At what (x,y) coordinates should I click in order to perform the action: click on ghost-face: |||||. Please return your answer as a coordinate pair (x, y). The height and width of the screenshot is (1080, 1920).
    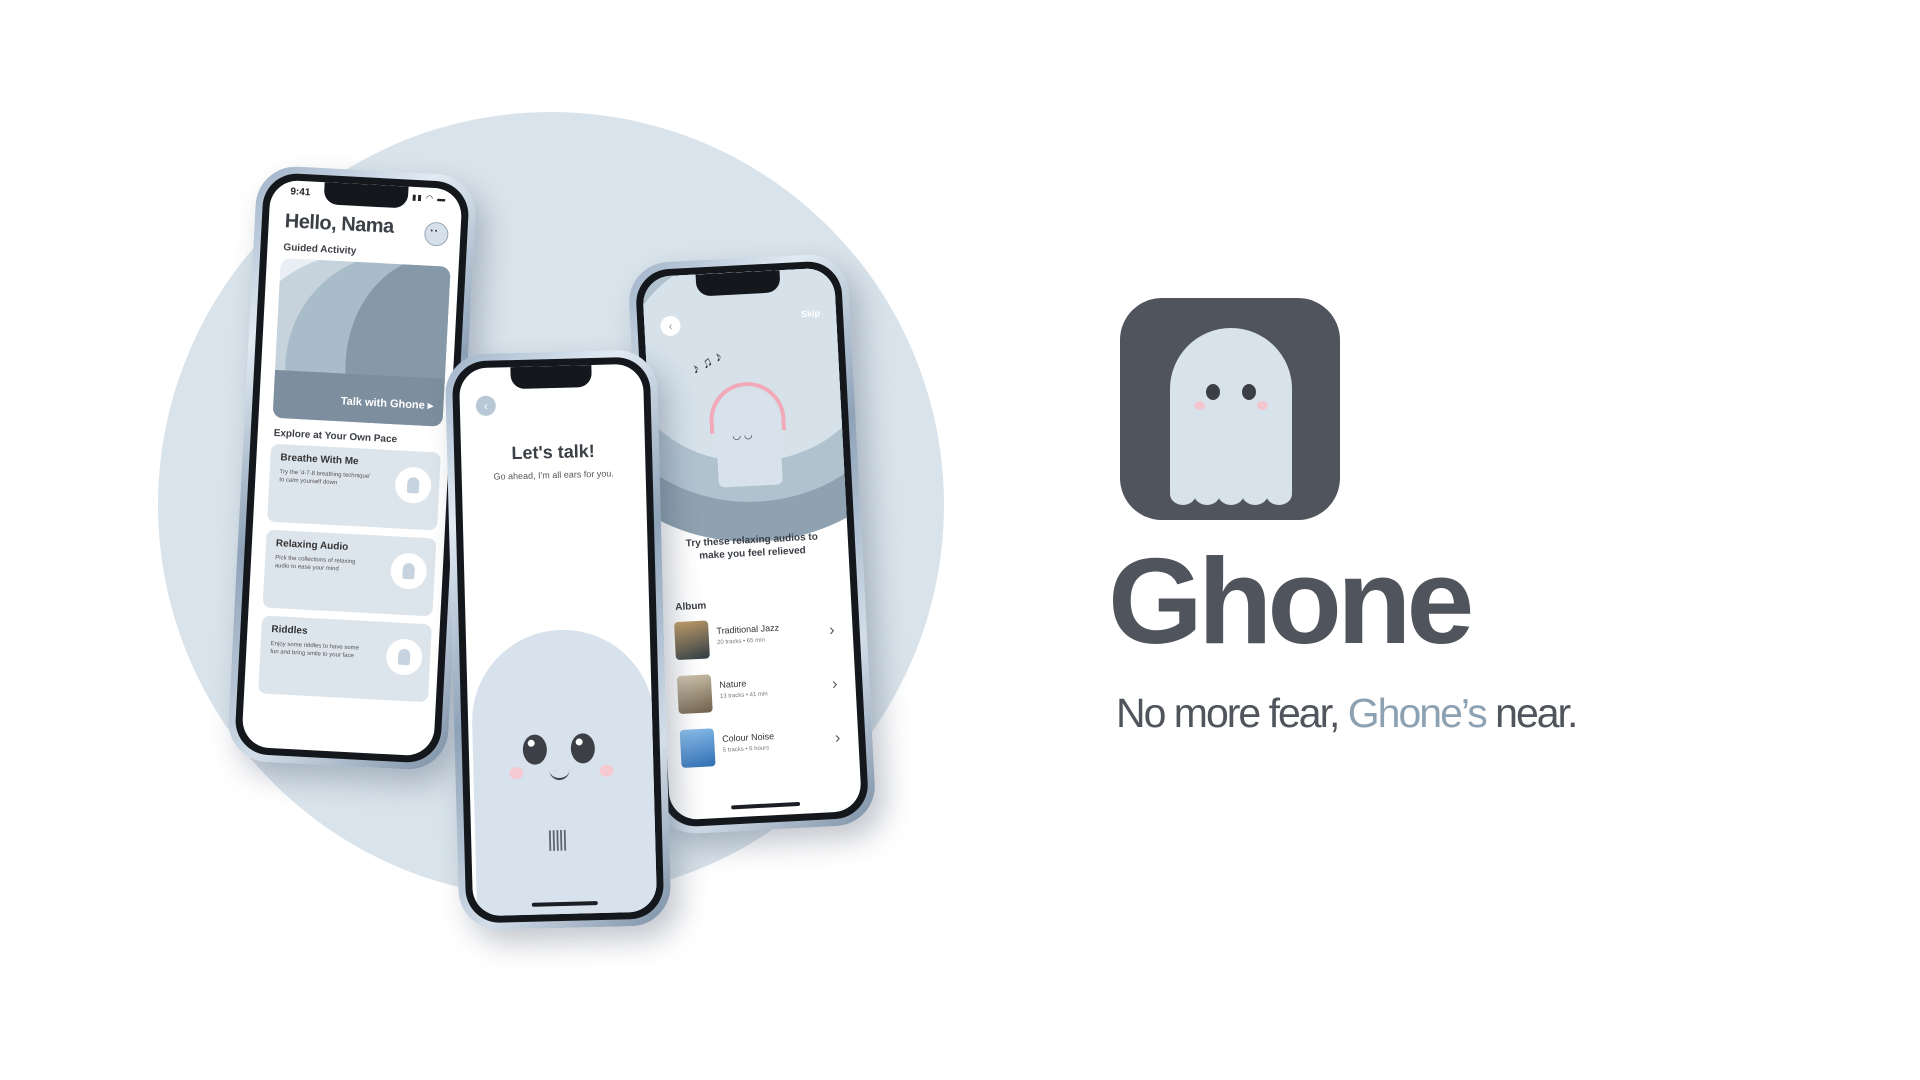
    Looking at the image, I should click on (563, 772).